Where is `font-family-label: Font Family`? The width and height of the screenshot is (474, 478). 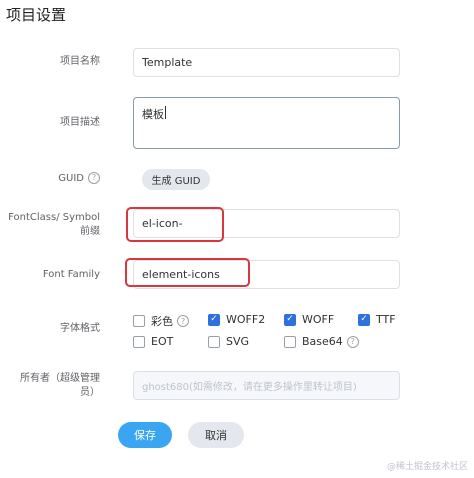
font-family-label: Font Family is located at coordinates (71, 274).